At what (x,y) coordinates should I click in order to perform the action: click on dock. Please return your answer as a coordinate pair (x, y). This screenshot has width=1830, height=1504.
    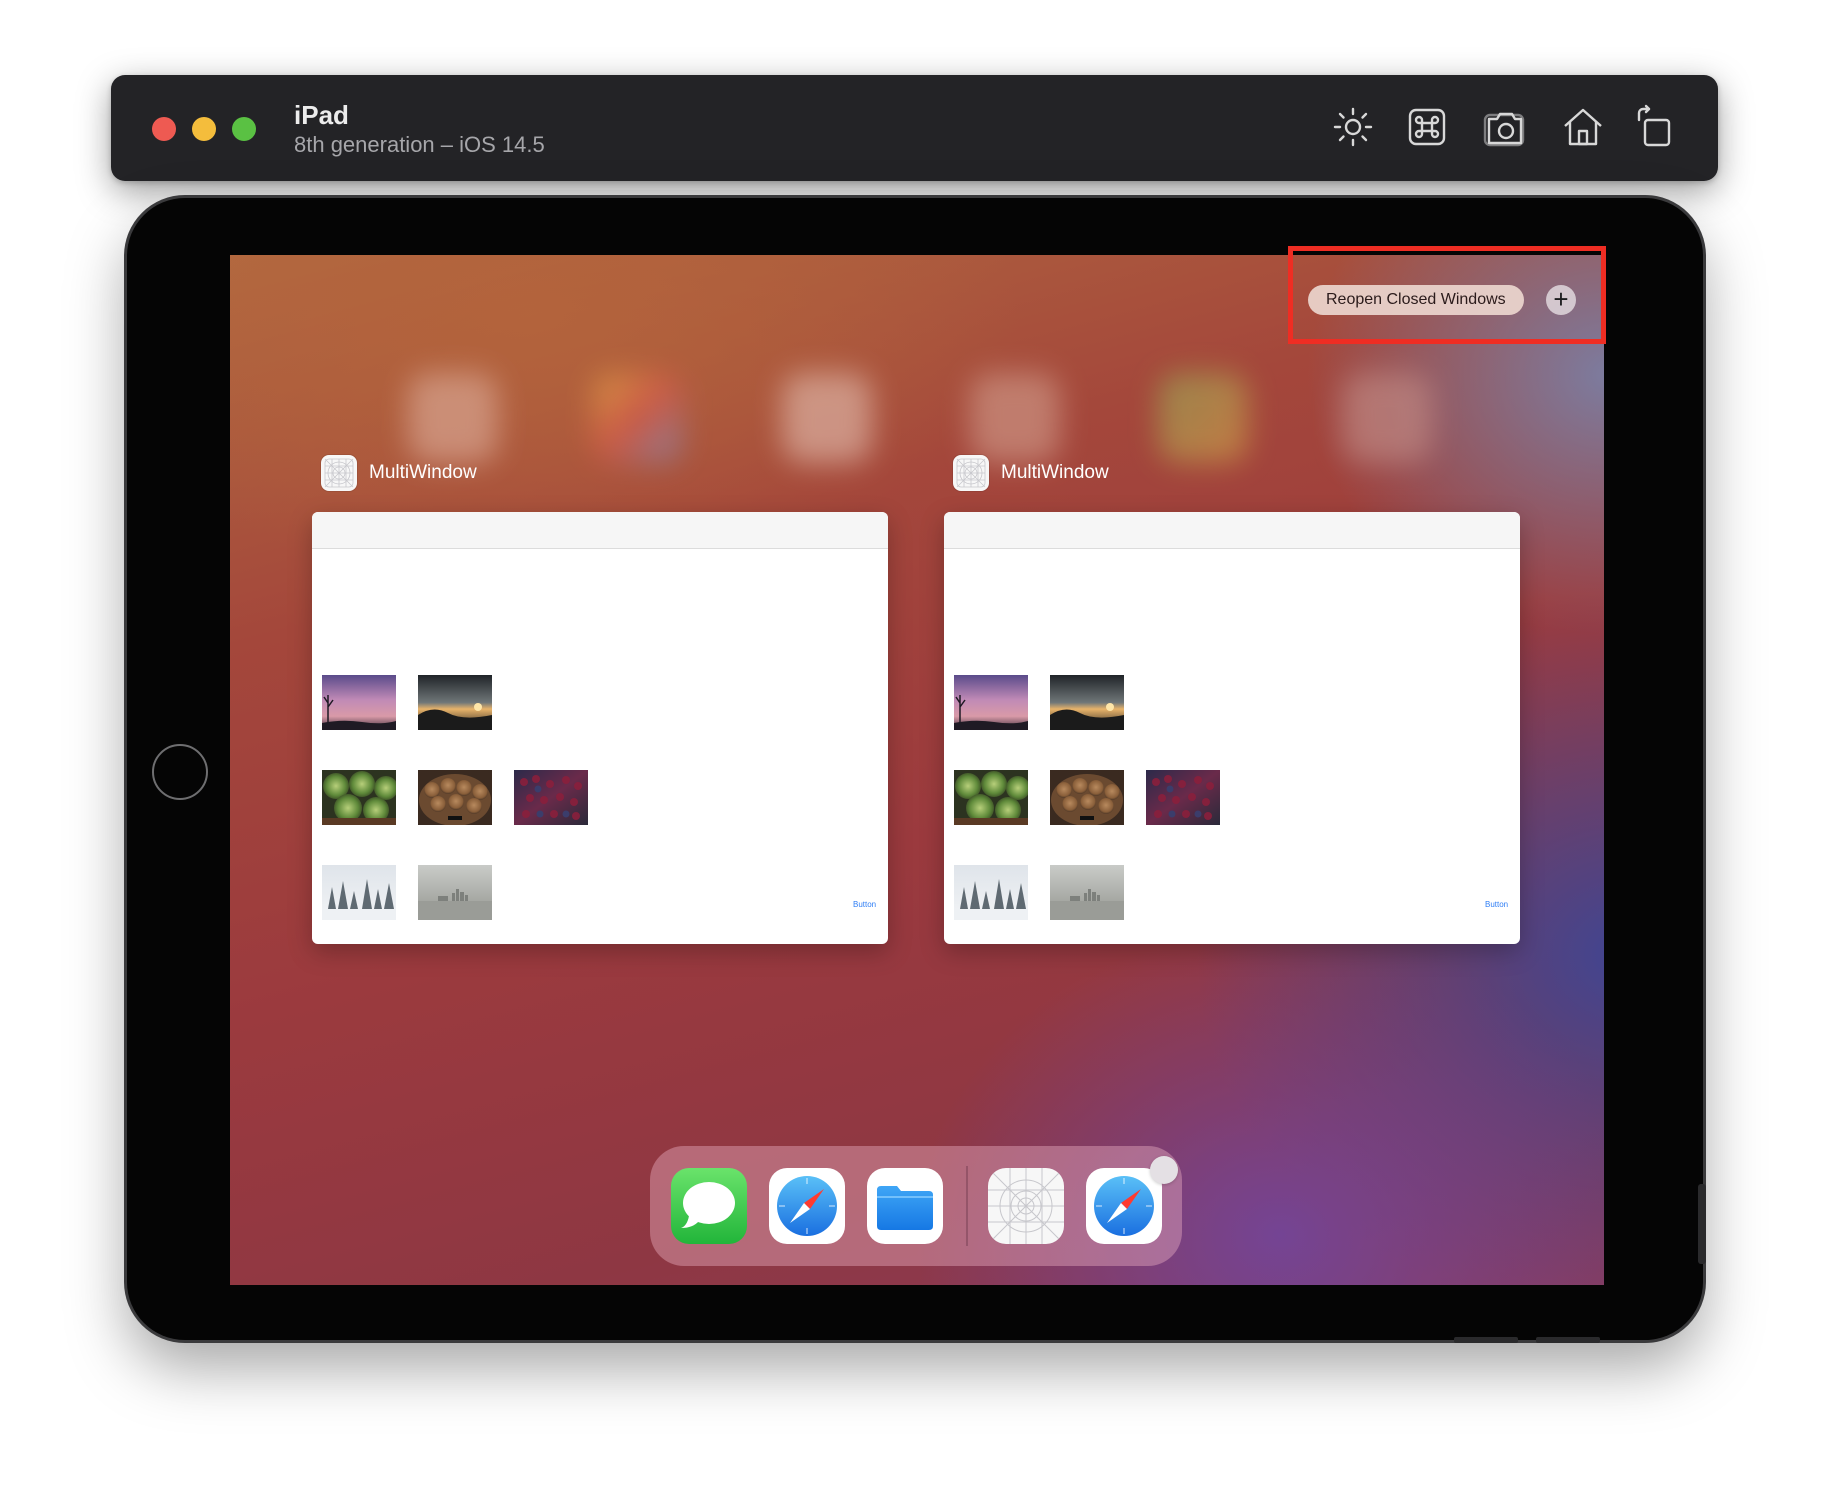
    Looking at the image, I should click on (916, 1206).